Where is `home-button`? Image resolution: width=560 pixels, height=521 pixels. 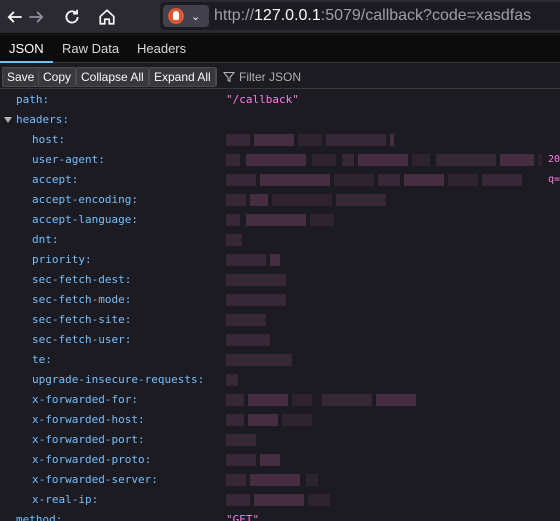 home-button is located at coordinates (107, 17).